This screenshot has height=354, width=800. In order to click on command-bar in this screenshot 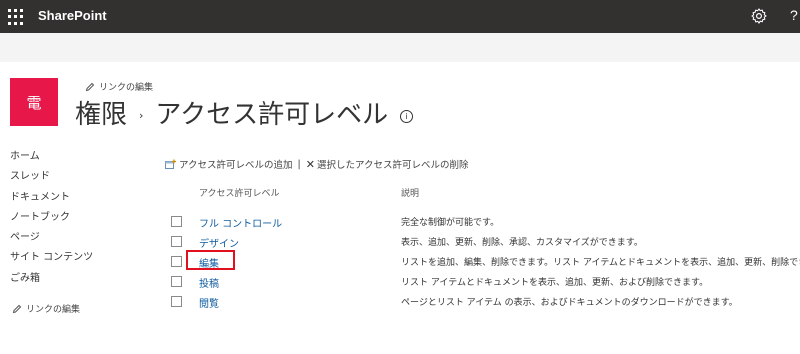, I will do `click(400, 47)`.